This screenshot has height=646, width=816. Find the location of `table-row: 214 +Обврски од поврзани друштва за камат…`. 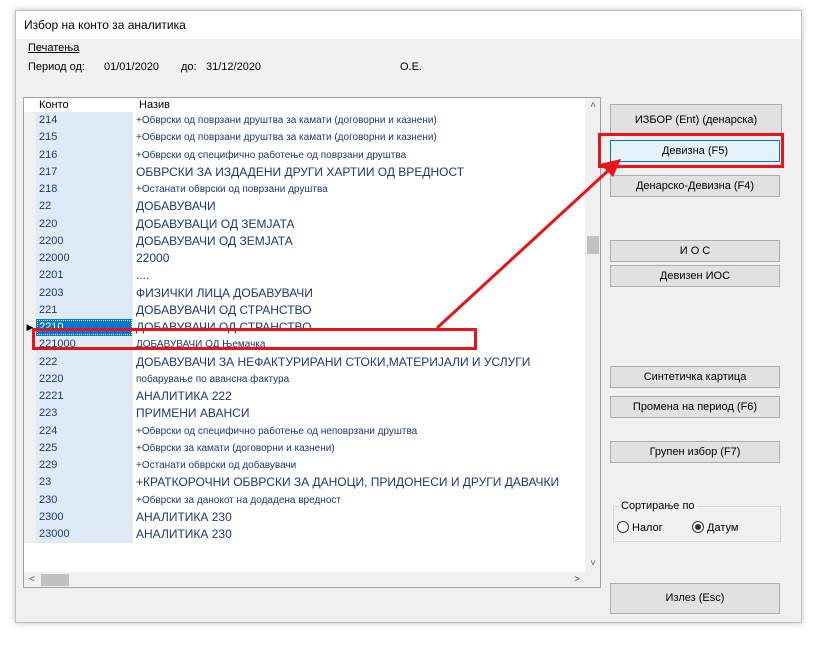

table-row: 214 +Обврски од поврзани друштва за камат… is located at coordinates (304, 121).